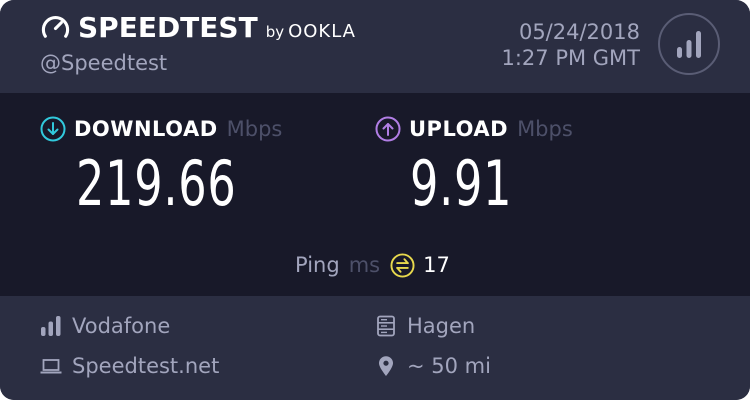  Describe the element at coordinates (275, 32) in the screenshot. I see `brand-by-text: by` at that location.